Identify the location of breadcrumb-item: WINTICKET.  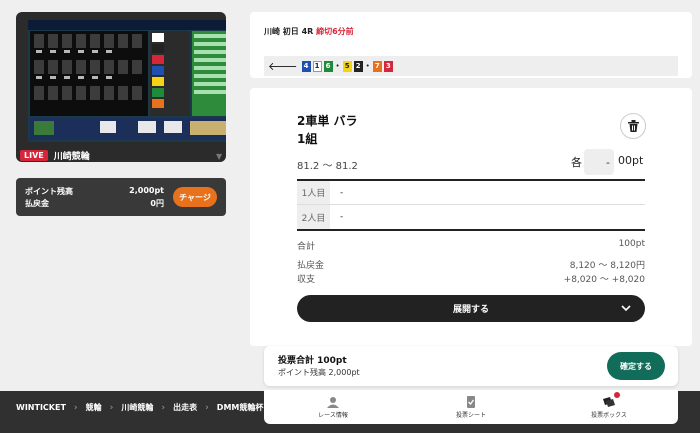
(41, 407).